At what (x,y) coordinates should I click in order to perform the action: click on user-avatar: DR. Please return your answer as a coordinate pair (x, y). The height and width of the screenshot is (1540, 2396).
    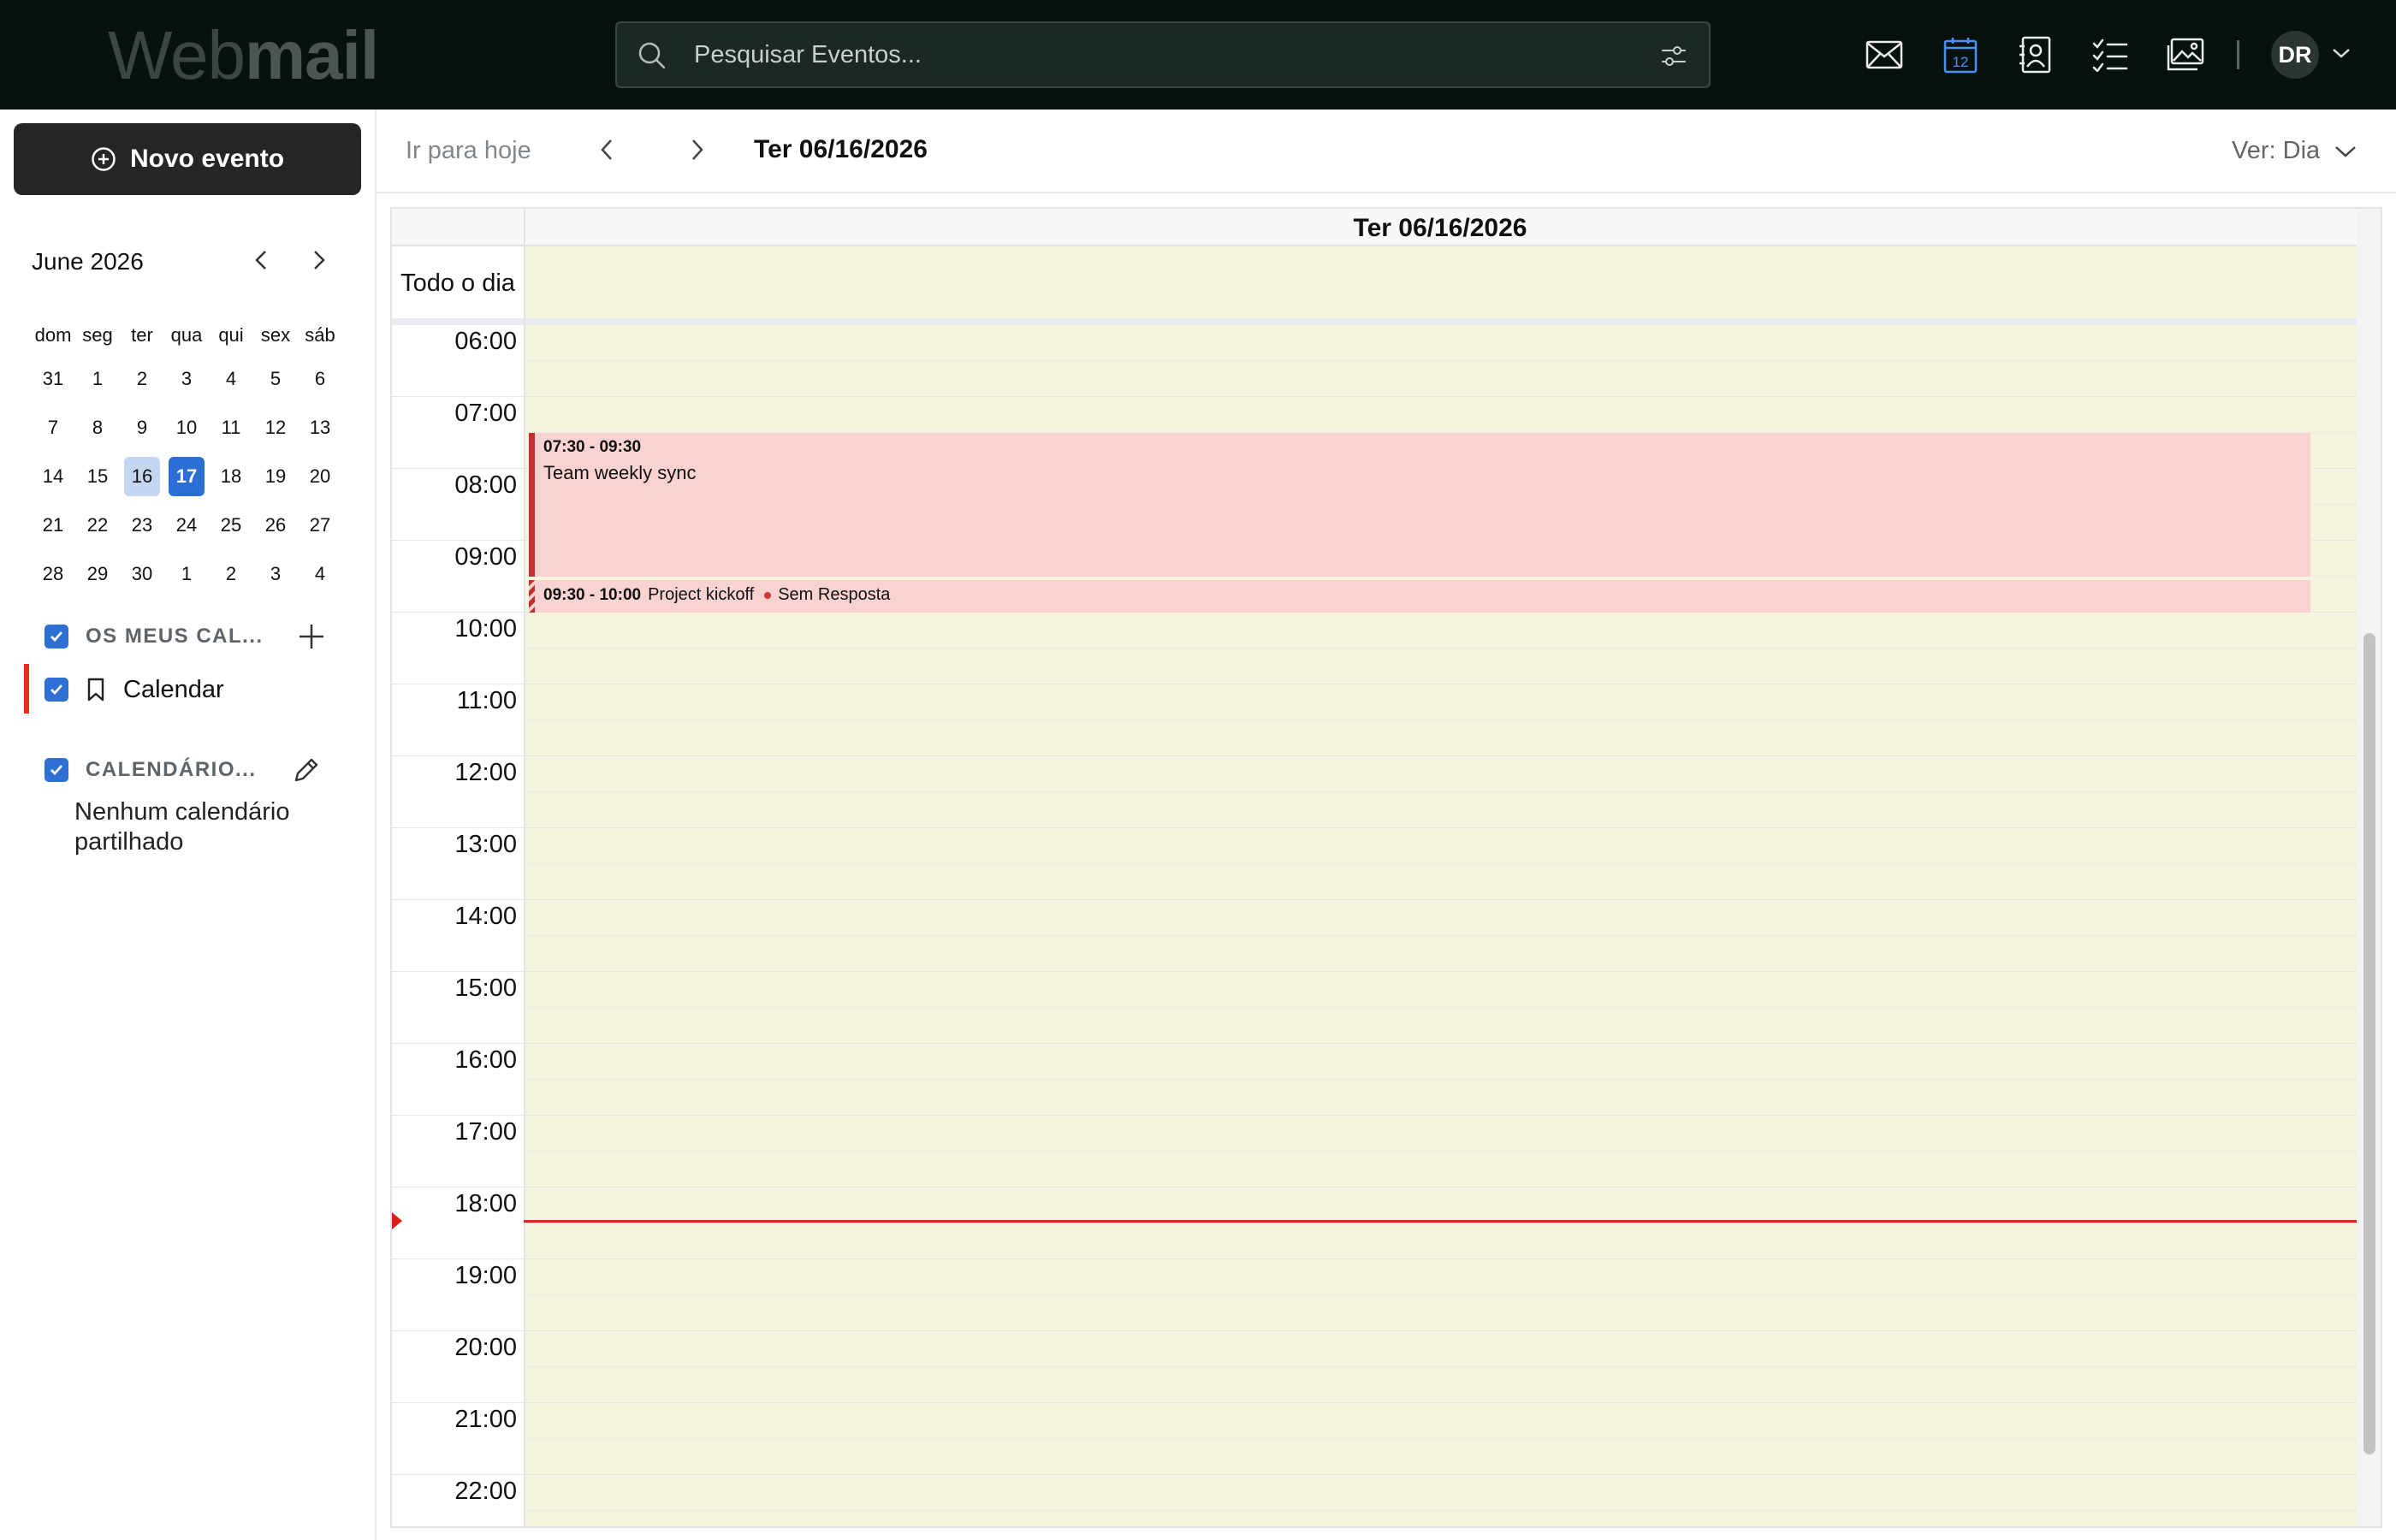
    Looking at the image, I should click on (2295, 55).